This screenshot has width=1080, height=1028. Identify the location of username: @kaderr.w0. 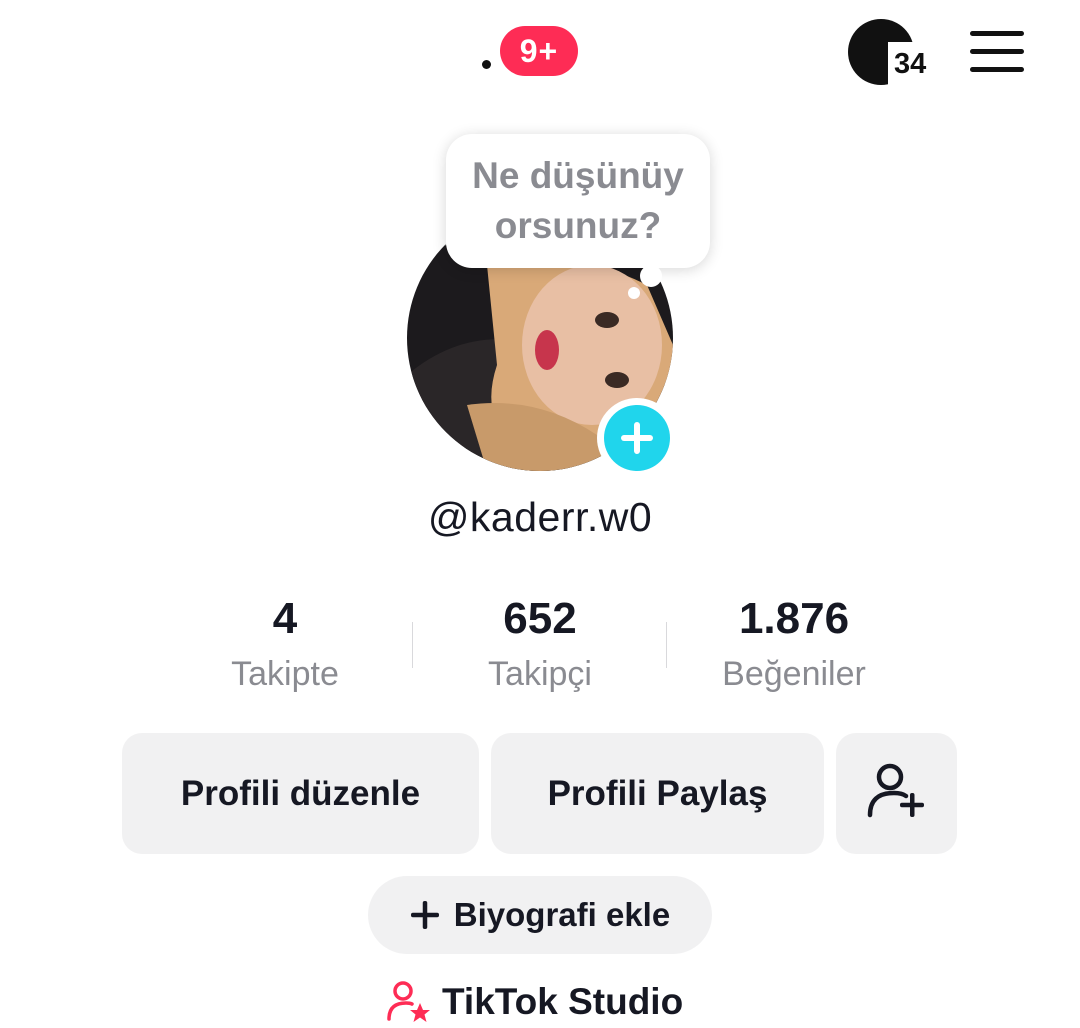
(540, 517).